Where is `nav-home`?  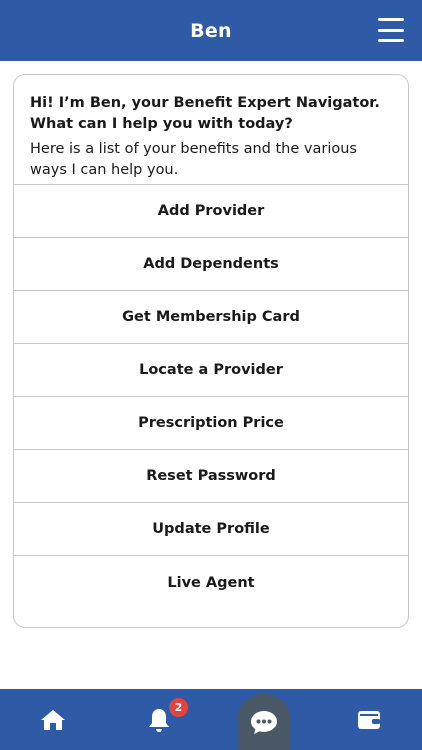 nav-home is located at coordinates (53, 719).